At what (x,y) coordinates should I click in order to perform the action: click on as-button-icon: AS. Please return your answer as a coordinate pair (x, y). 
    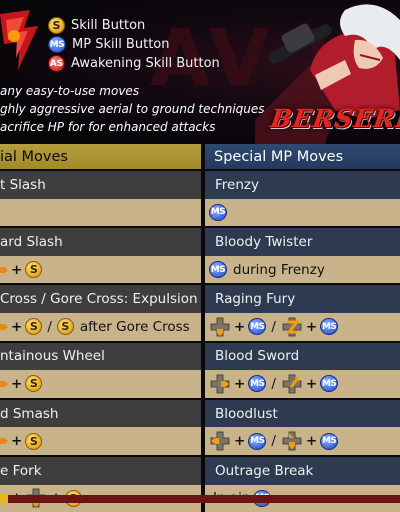
    Looking at the image, I should click on (56, 63).